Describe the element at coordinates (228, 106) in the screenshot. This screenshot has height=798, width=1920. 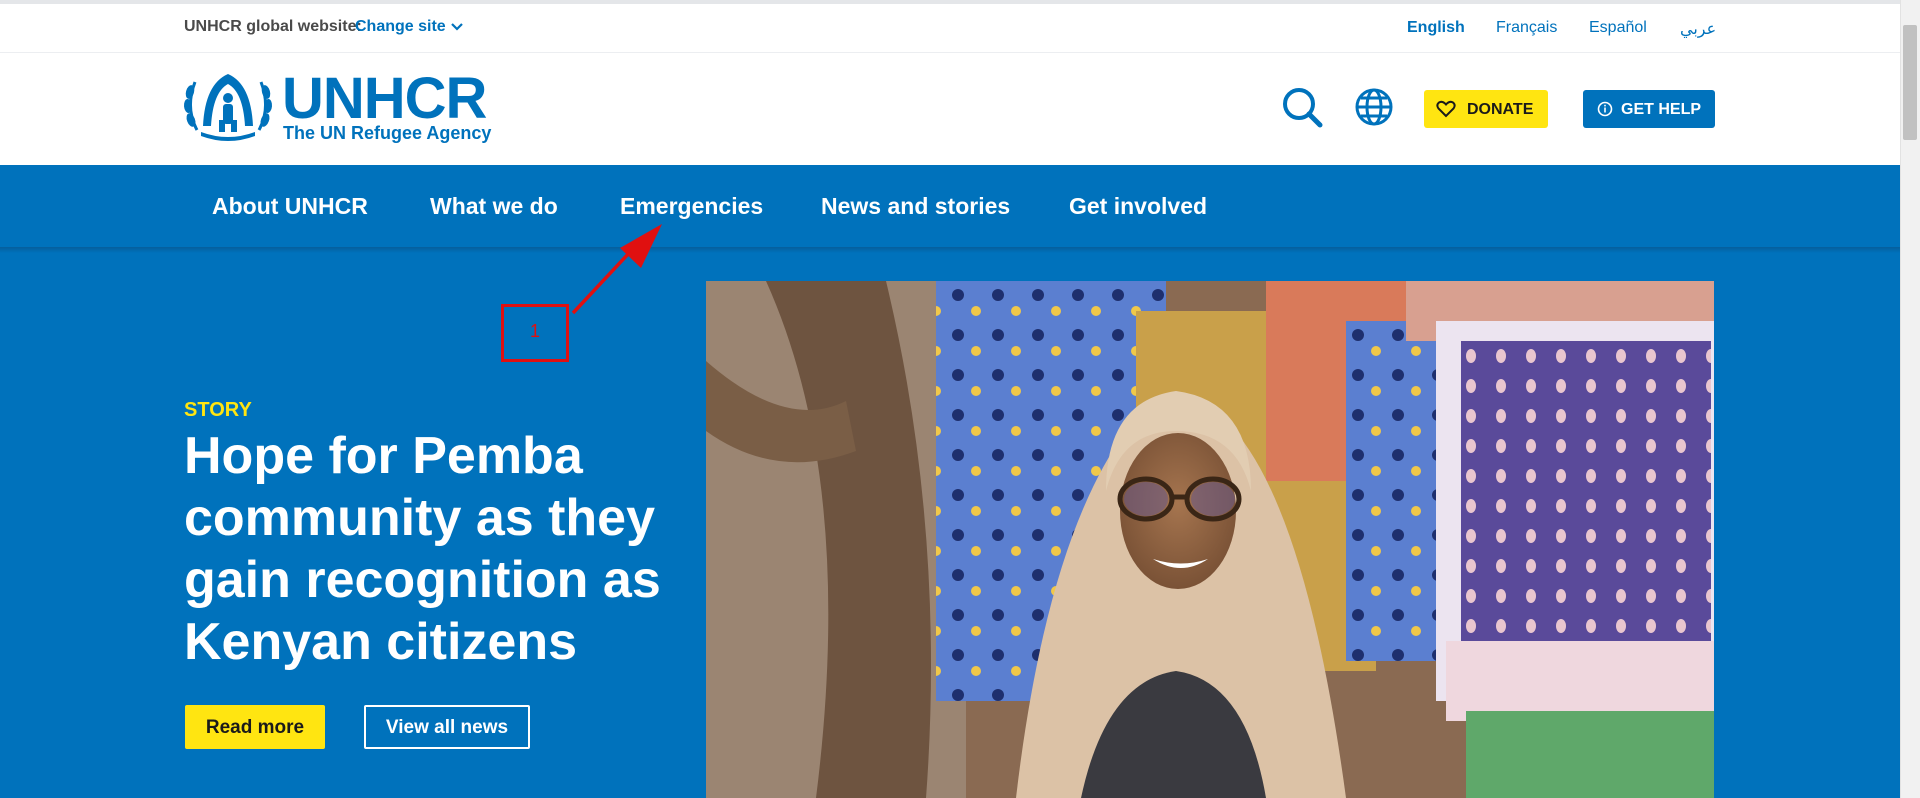
I see `unhcr-logo-emblem` at that location.